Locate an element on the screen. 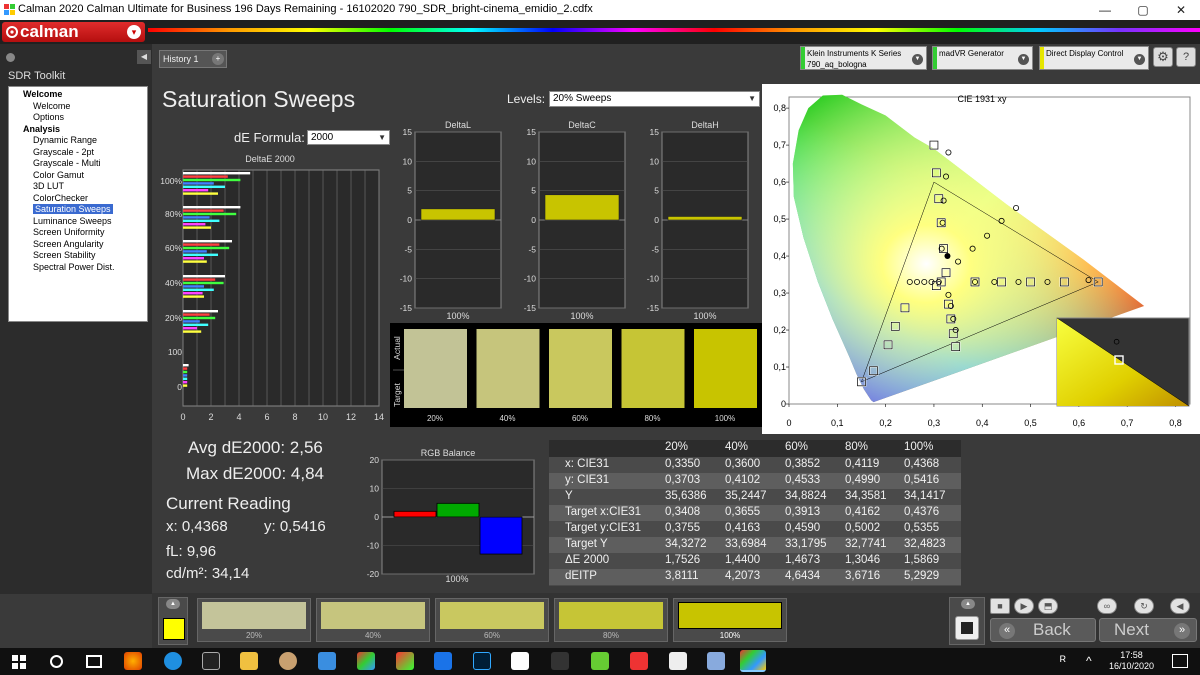  search-icon is located at coordinates (56, 661).